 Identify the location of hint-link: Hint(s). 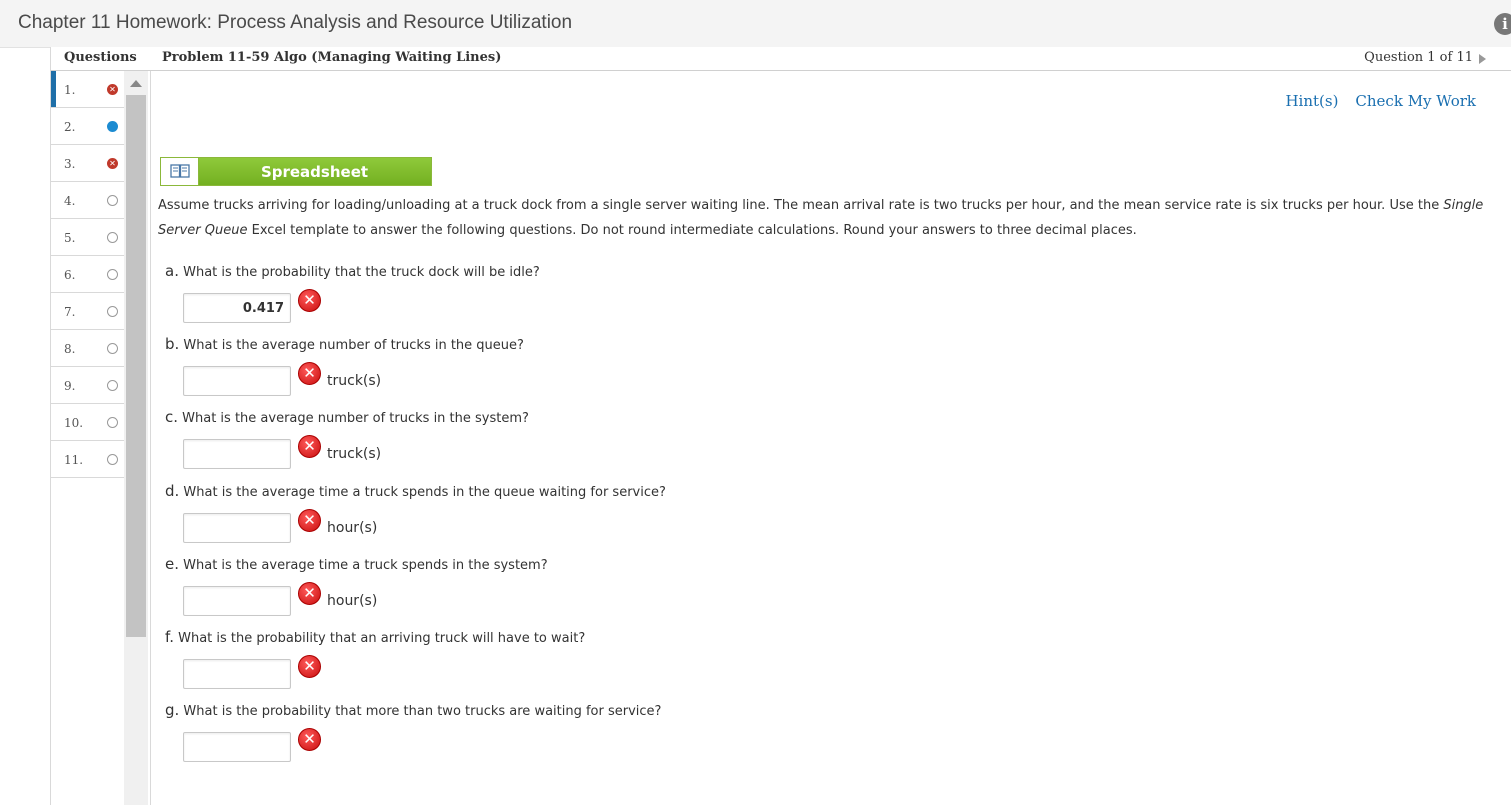
(1311, 101).